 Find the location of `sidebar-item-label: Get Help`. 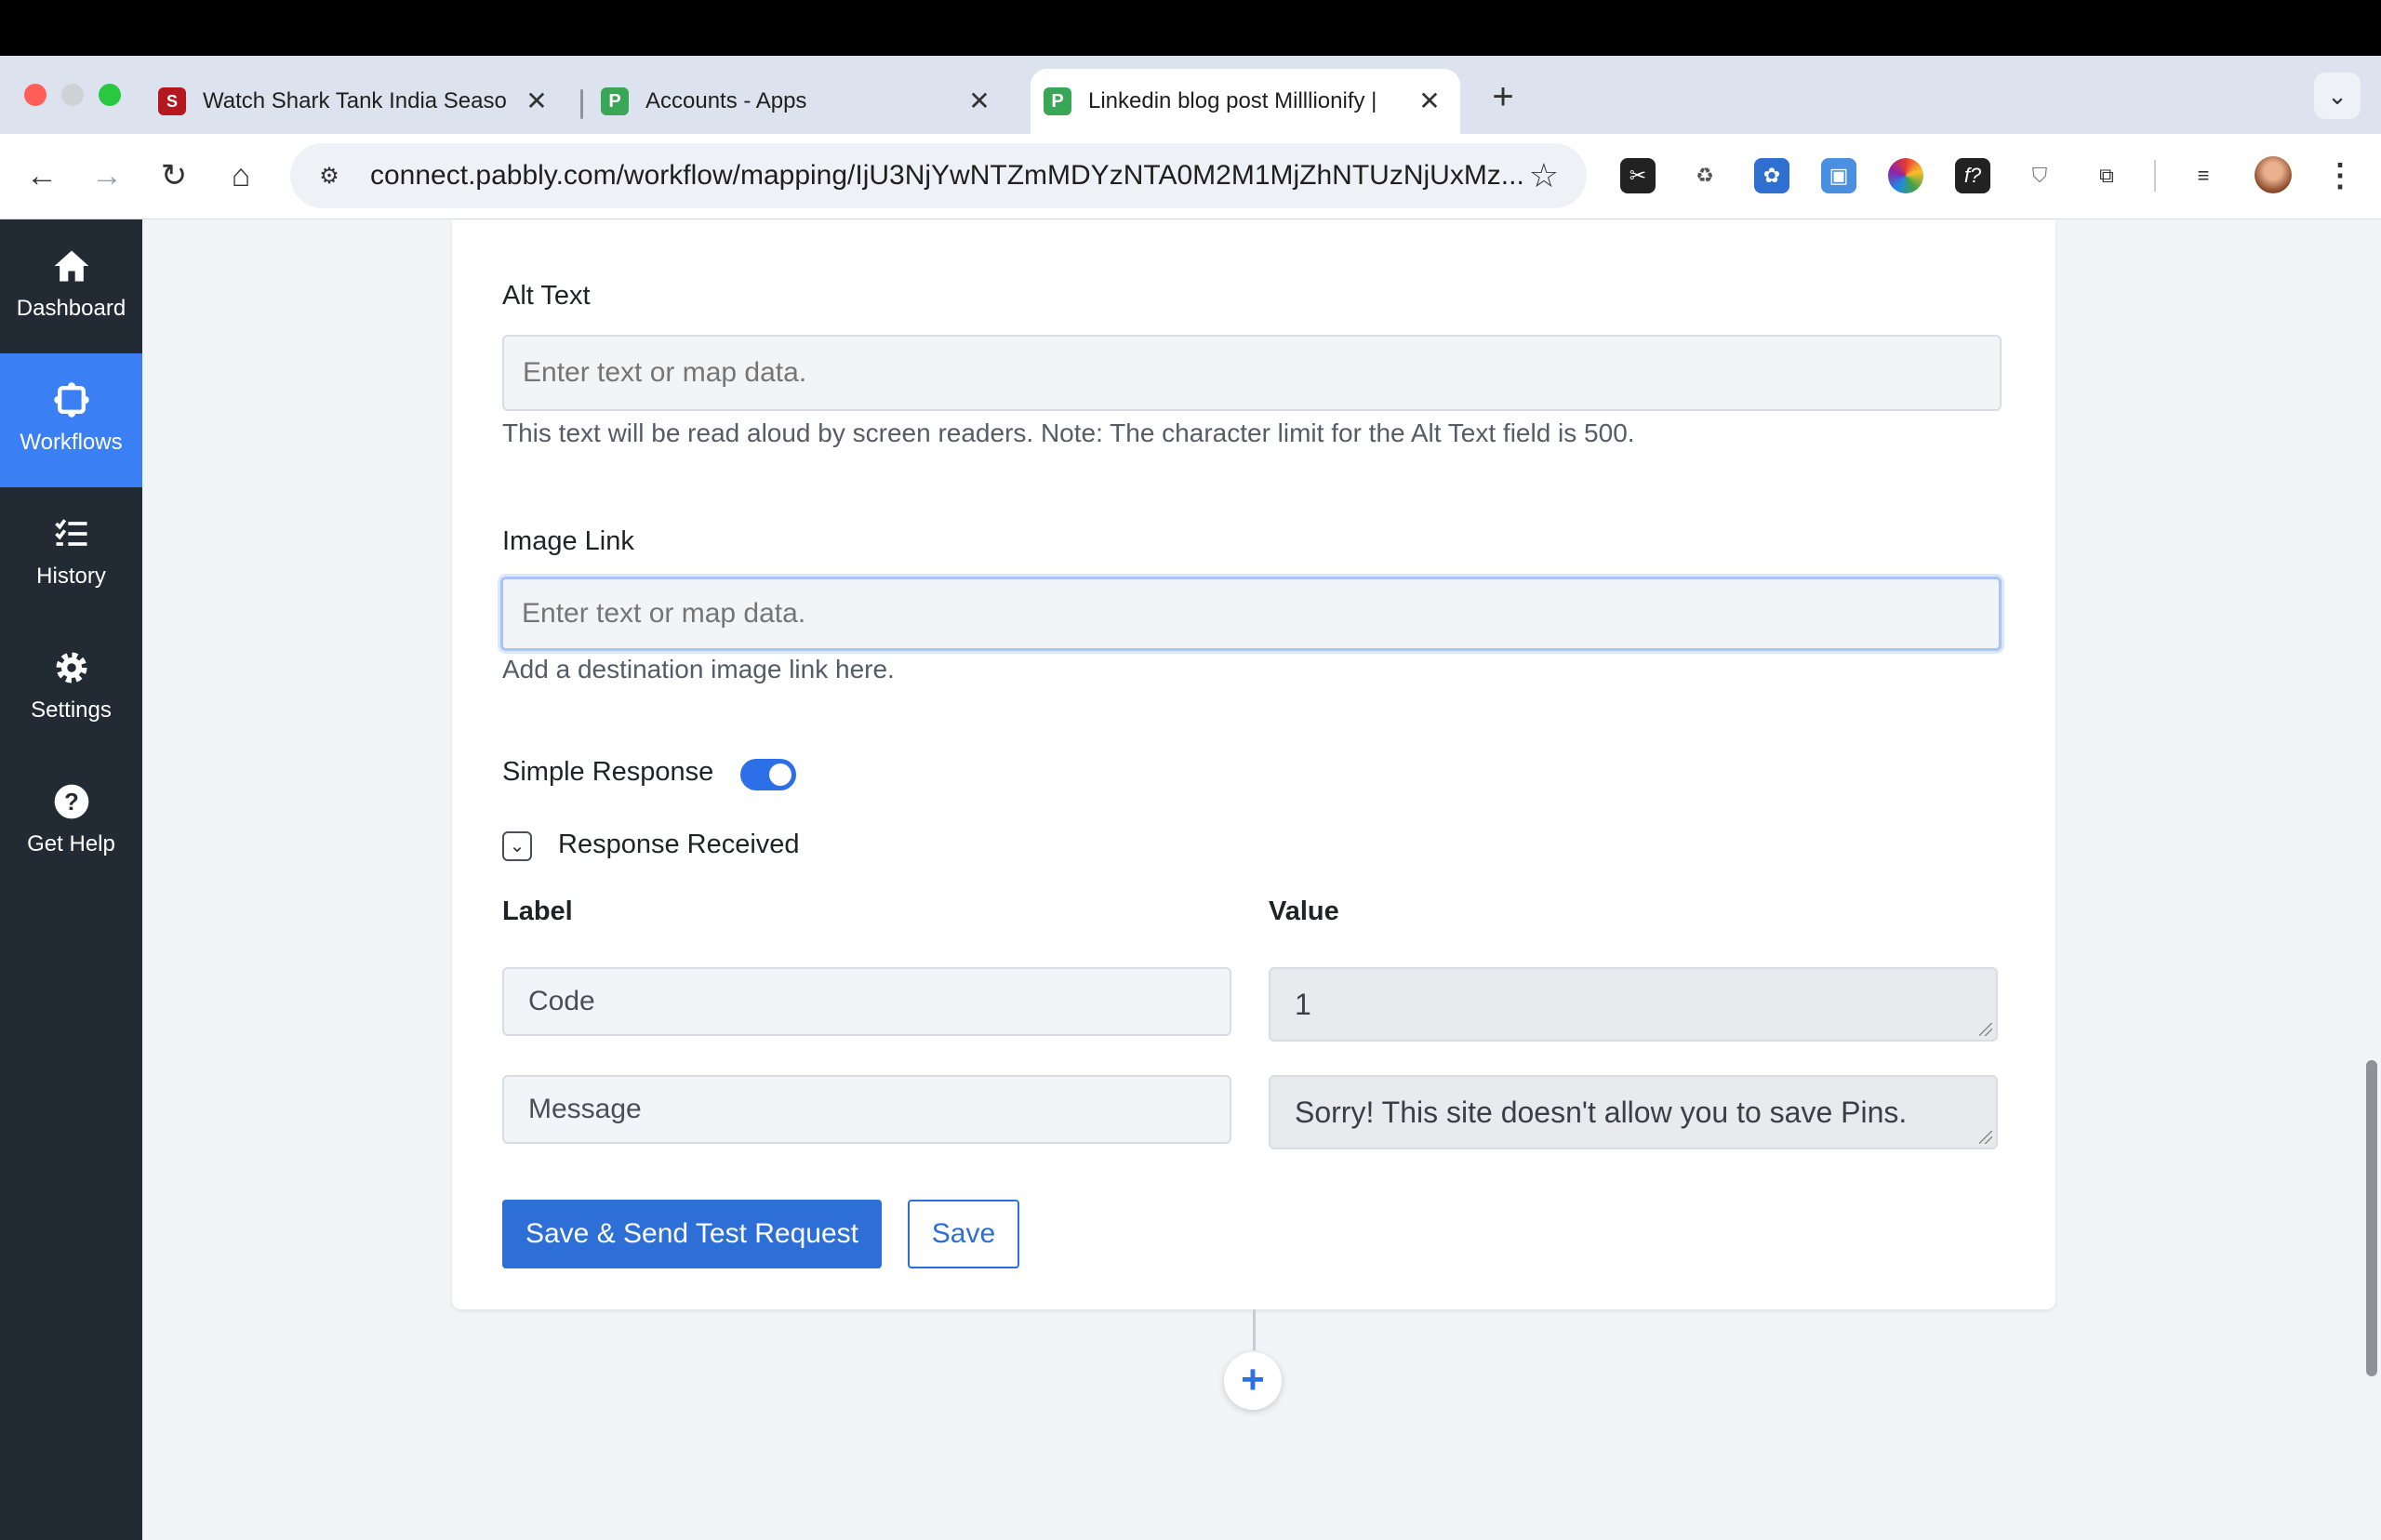

sidebar-item-label: Get Help is located at coordinates (71, 843).